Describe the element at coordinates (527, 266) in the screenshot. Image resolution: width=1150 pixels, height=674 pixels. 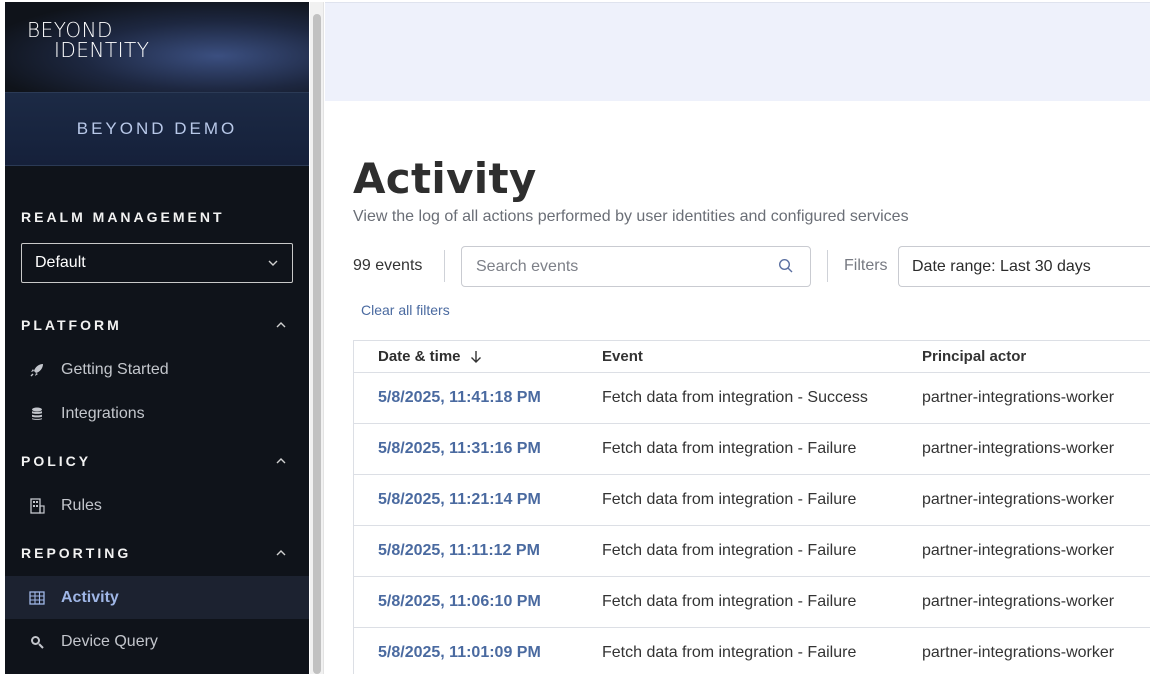
I see `search-placeholder: Search events` at that location.